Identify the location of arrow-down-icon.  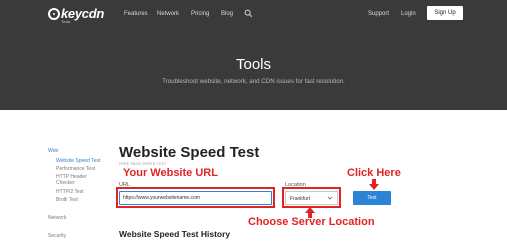
(374, 184).